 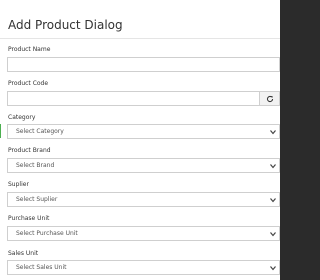 I want to click on product-brand-select: Select Brand, so click(x=143, y=165).